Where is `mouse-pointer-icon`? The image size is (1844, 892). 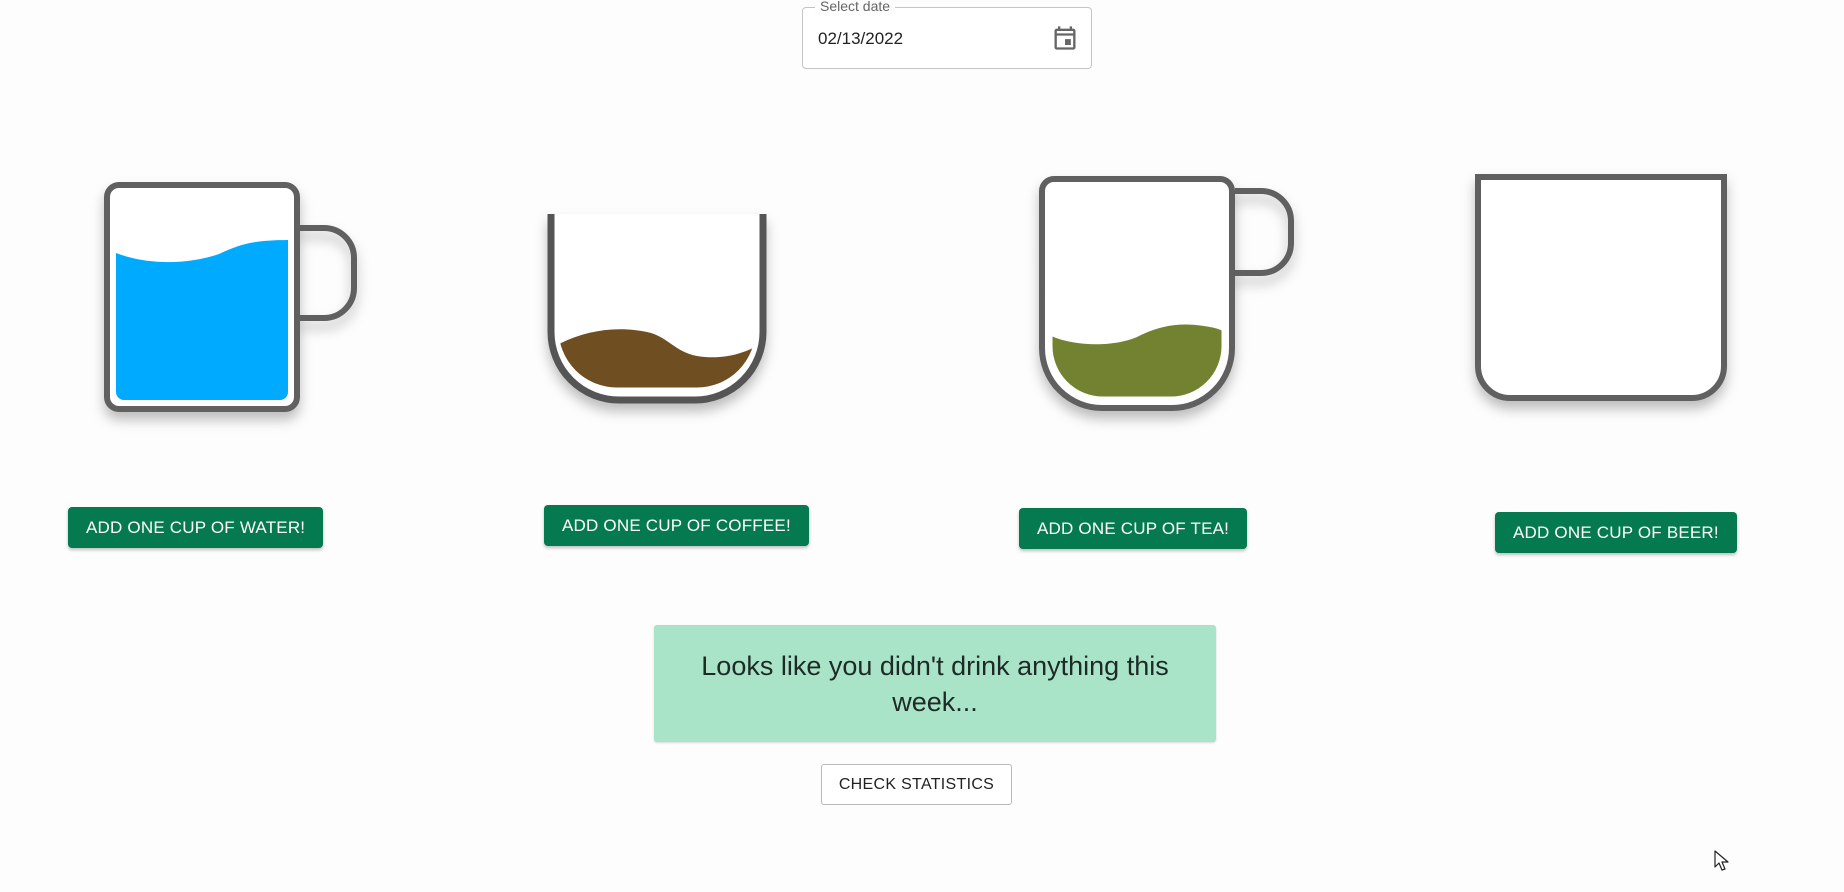
mouse-pointer-icon is located at coordinates (1722, 861).